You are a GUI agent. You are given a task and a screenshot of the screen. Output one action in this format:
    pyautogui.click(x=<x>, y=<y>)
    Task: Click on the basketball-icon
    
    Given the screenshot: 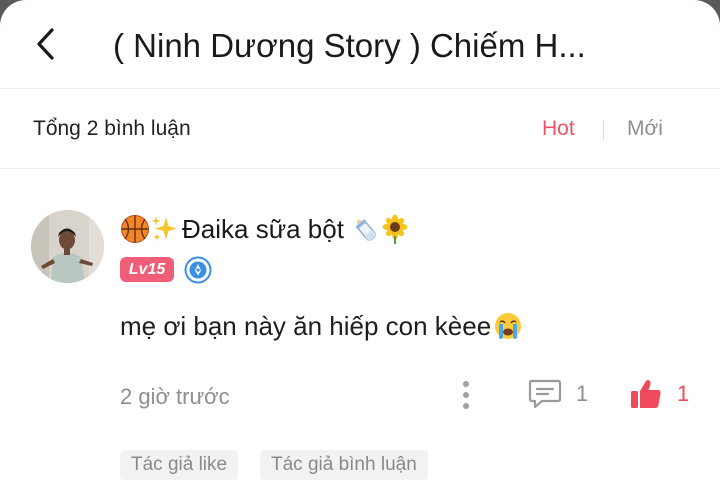 What is the action you would take?
    pyautogui.click(x=135, y=229)
    